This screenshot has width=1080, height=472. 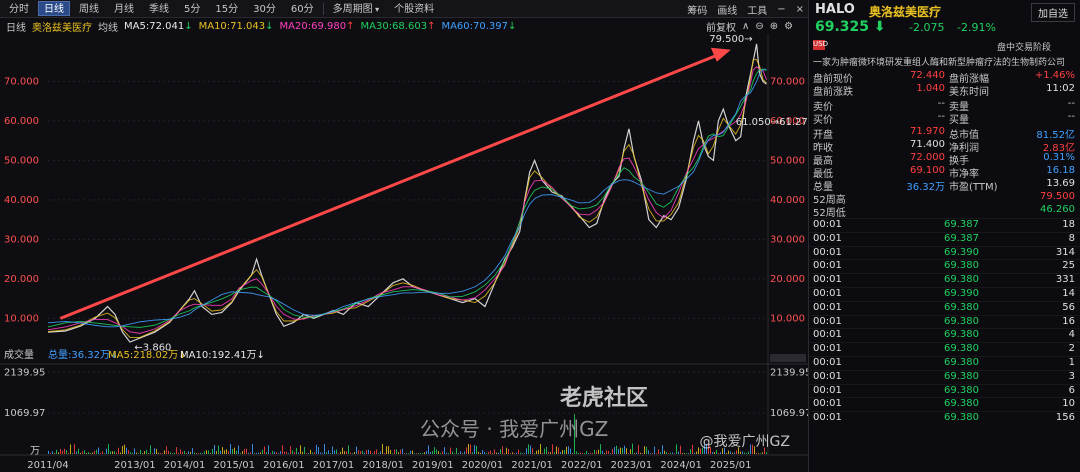 I want to click on xtick-label: 2011/04, so click(x=48, y=465).